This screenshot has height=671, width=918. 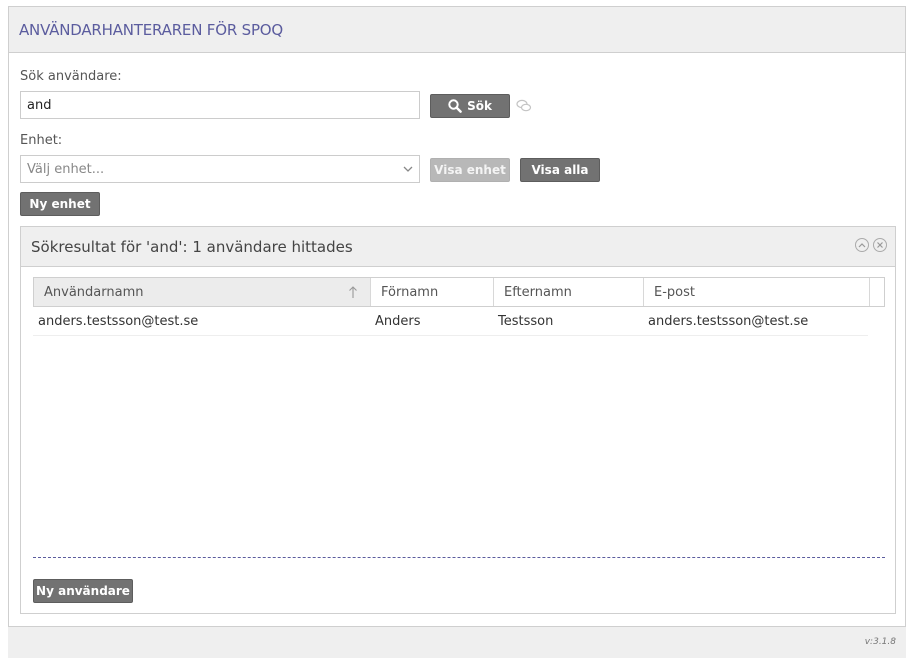 What do you see at coordinates (60, 204) in the screenshot?
I see `new-unit-button: Ny enhet` at bounding box center [60, 204].